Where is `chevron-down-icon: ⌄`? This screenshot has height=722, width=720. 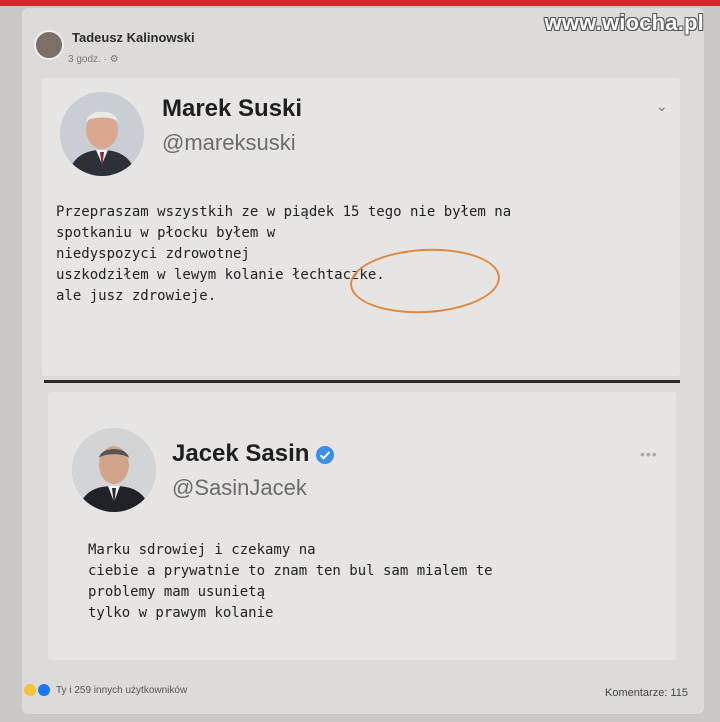 chevron-down-icon: ⌄ is located at coordinates (662, 106).